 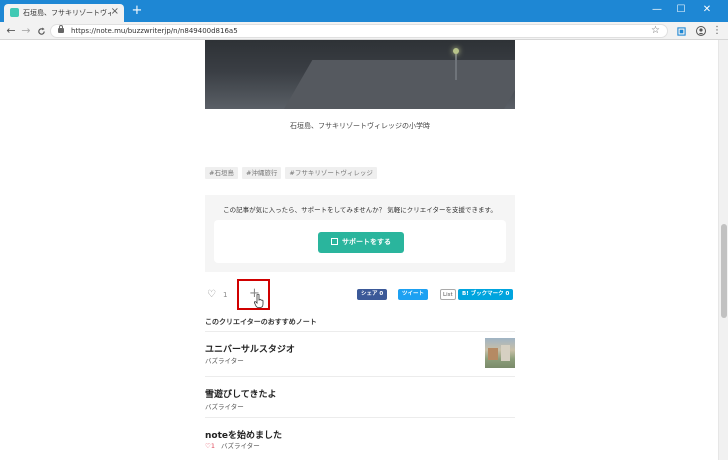 What do you see at coordinates (360, 74) in the screenshot?
I see `article-photo` at bounding box center [360, 74].